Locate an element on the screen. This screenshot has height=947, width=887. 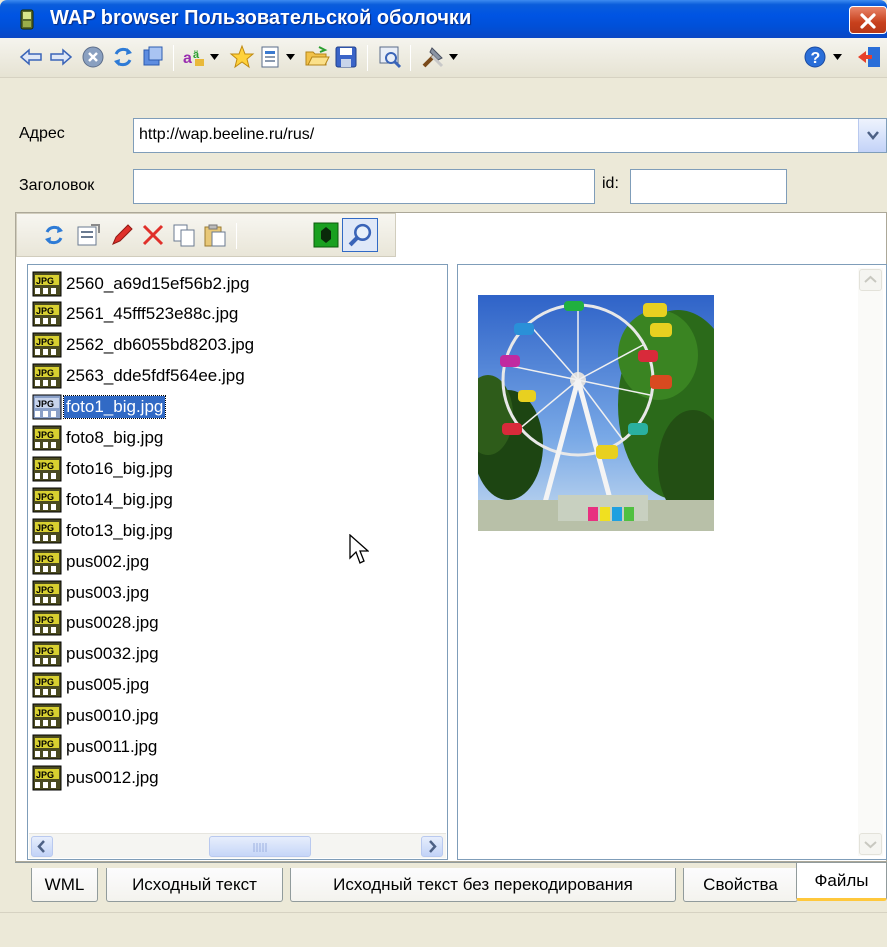
svg-text: a is located at coordinates (187, 58).